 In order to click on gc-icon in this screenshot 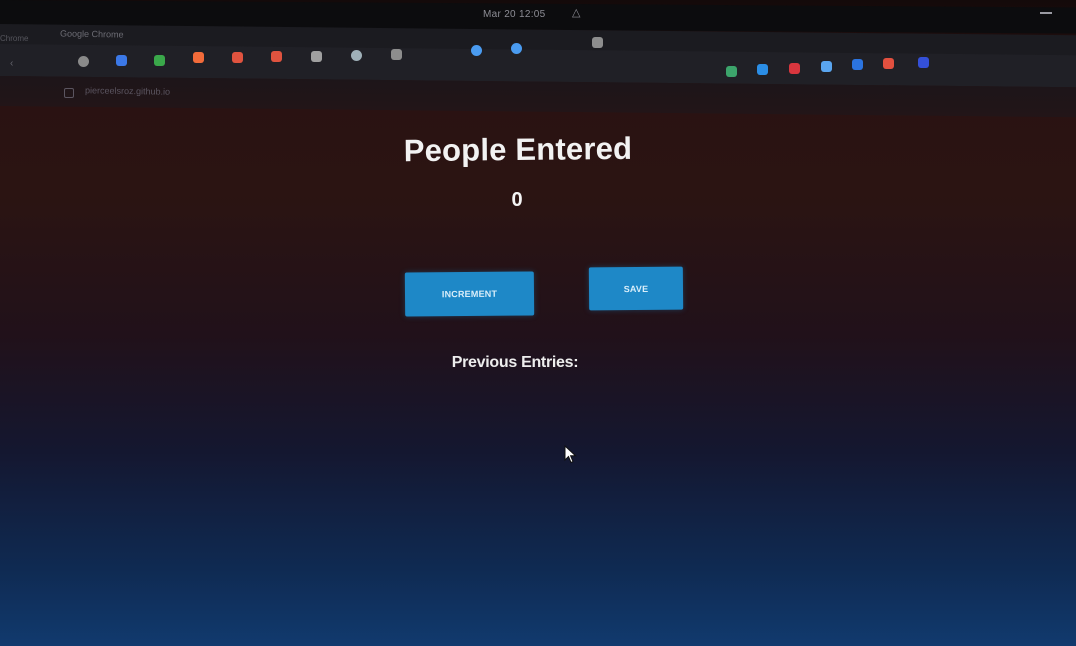, I will do `click(316, 56)`.